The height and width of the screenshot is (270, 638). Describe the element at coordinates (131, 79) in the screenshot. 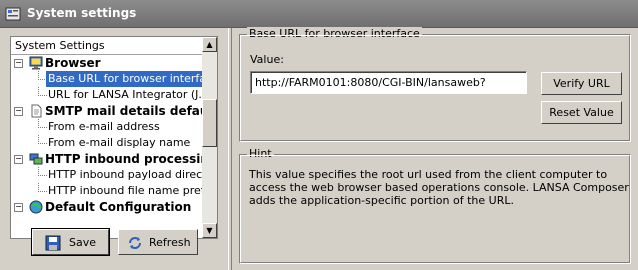

I see `tree-node-label: Base URL for browser interface` at that location.